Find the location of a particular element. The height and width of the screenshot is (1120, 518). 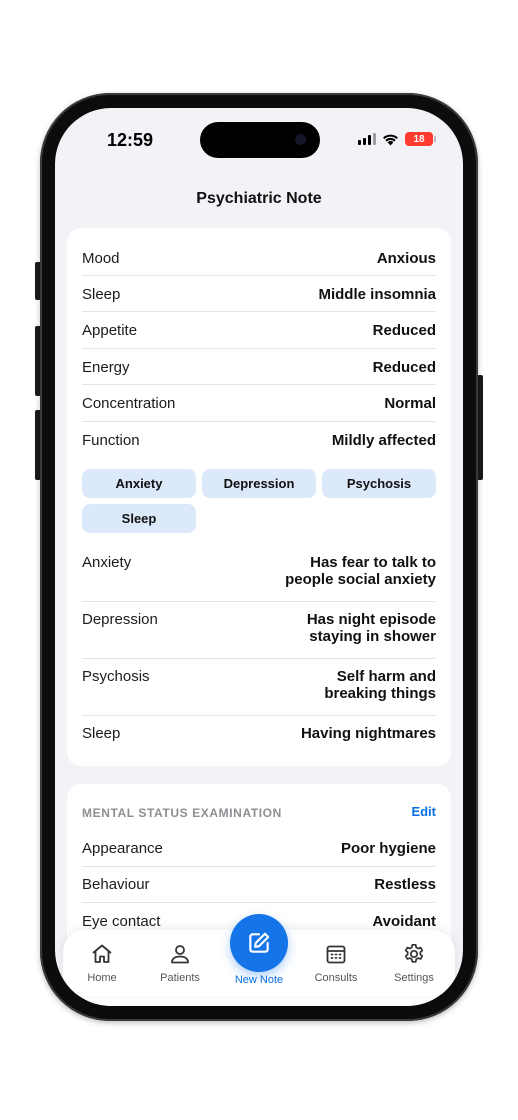

row-label: Concentration is located at coordinates (129, 403).